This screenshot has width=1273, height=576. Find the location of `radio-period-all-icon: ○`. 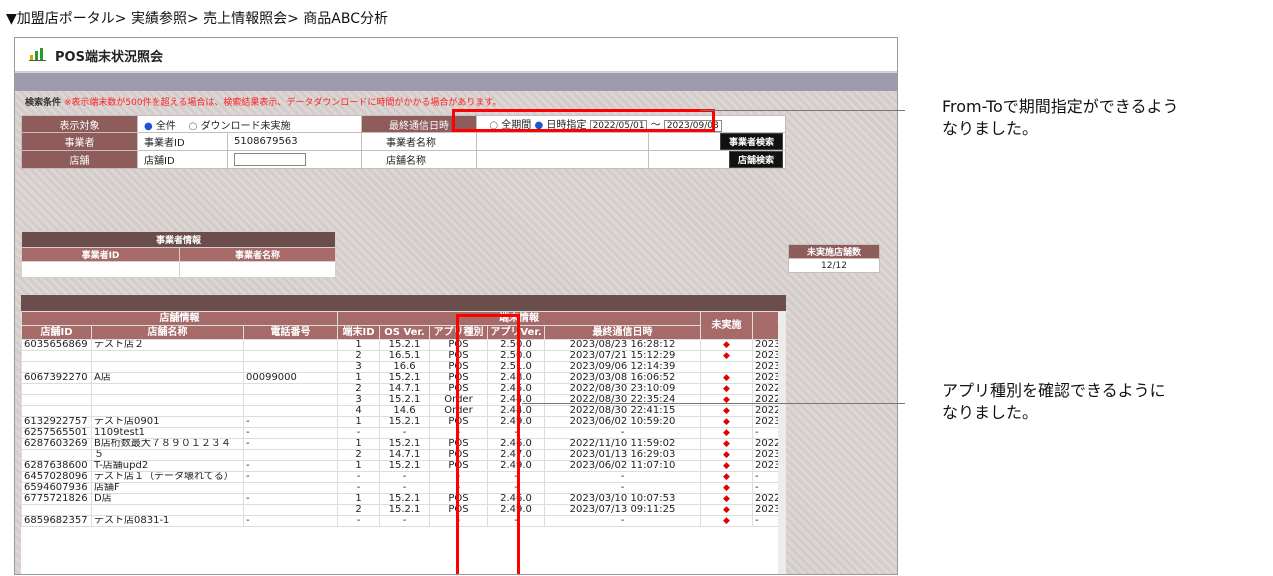

radio-period-all-icon: ○ is located at coordinates (493, 125).